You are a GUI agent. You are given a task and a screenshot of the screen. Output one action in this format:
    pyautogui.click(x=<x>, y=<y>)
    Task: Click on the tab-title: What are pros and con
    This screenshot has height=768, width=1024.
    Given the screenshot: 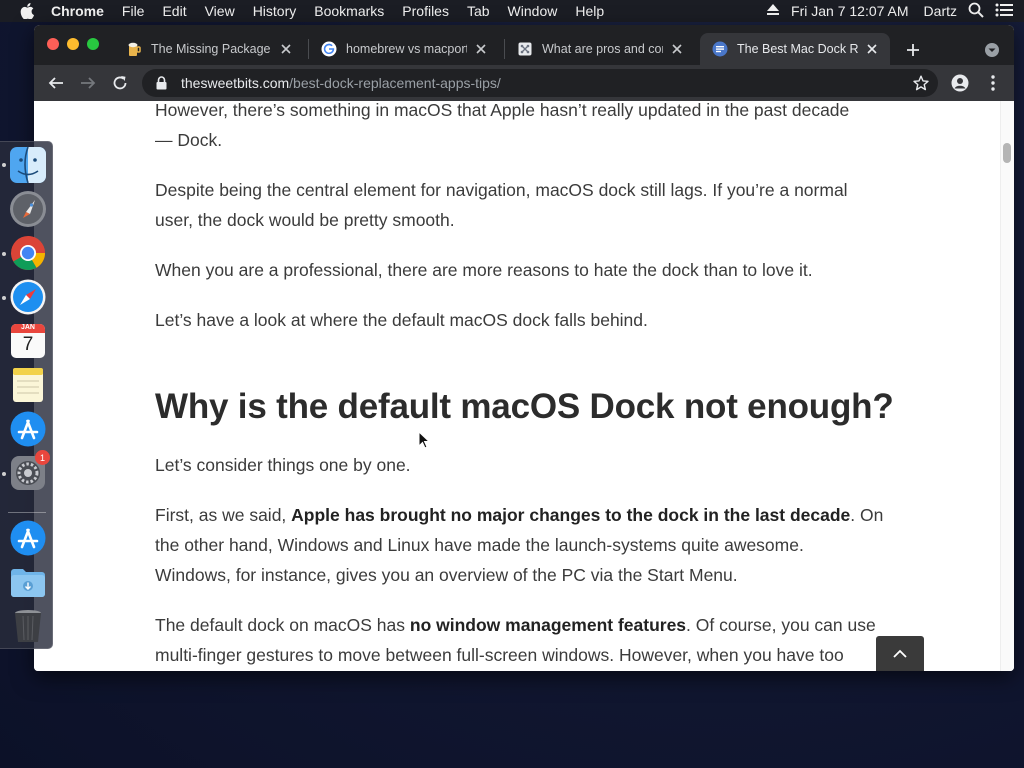 What is the action you would take?
    pyautogui.click(x=602, y=49)
    